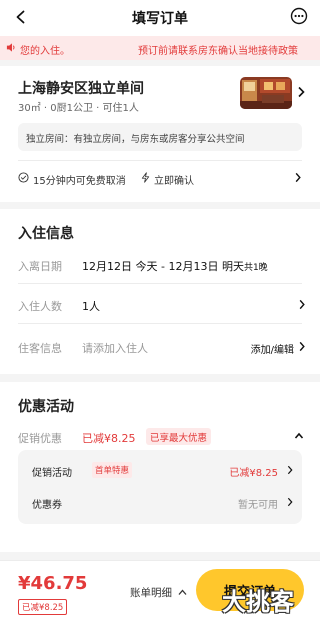 The image size is (320, 620). What do you see at coordinates (115, 348) in the screenshot?
I see `guest-info-placeholder: 请添加入住人` at bounding box center [115, 348].